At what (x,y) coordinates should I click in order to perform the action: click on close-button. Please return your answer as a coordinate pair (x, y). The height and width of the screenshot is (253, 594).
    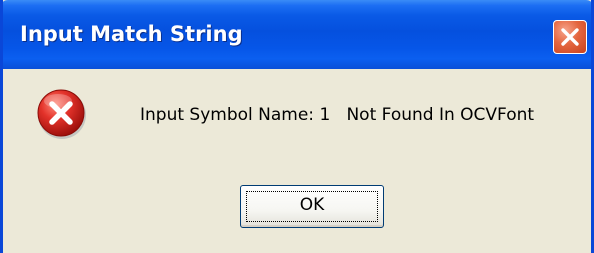
    Looking at the image, I should click on (570, 37).